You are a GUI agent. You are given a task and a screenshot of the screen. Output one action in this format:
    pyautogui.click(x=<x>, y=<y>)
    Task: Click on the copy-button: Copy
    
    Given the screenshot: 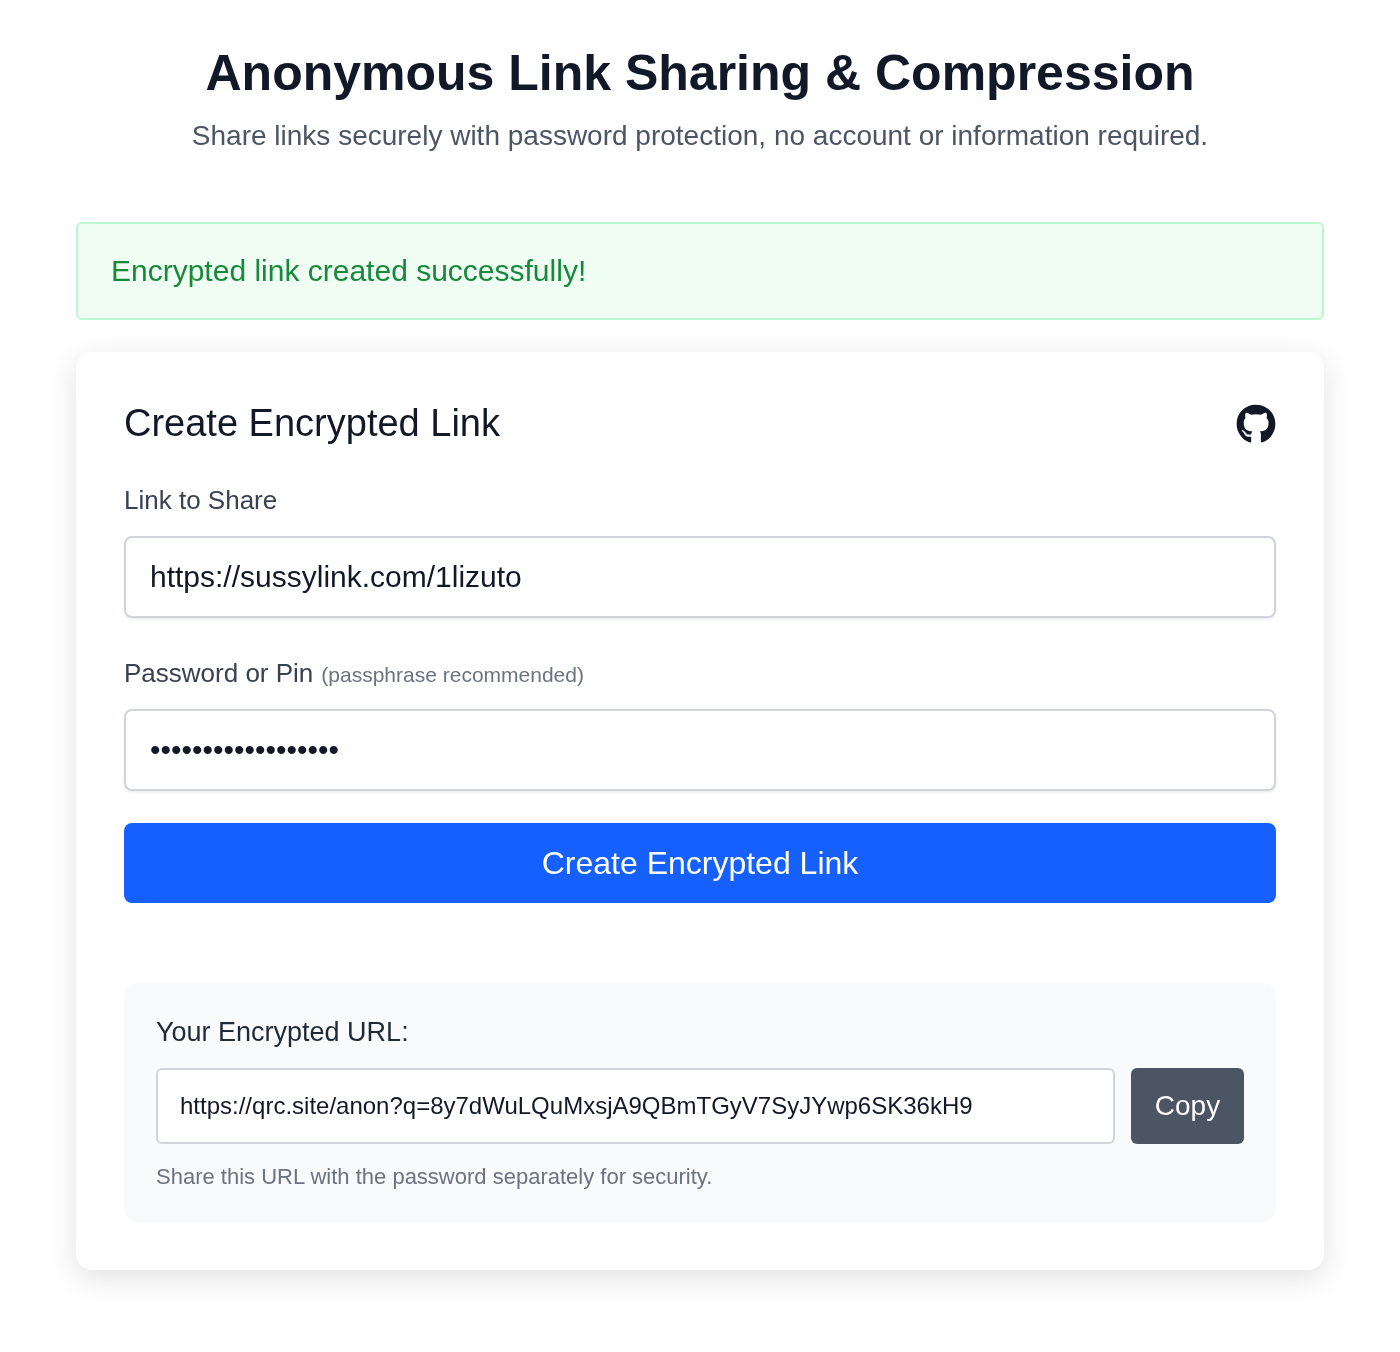 What is the action you would take?
    pyautogui.click(x=1187, y=1106)
    